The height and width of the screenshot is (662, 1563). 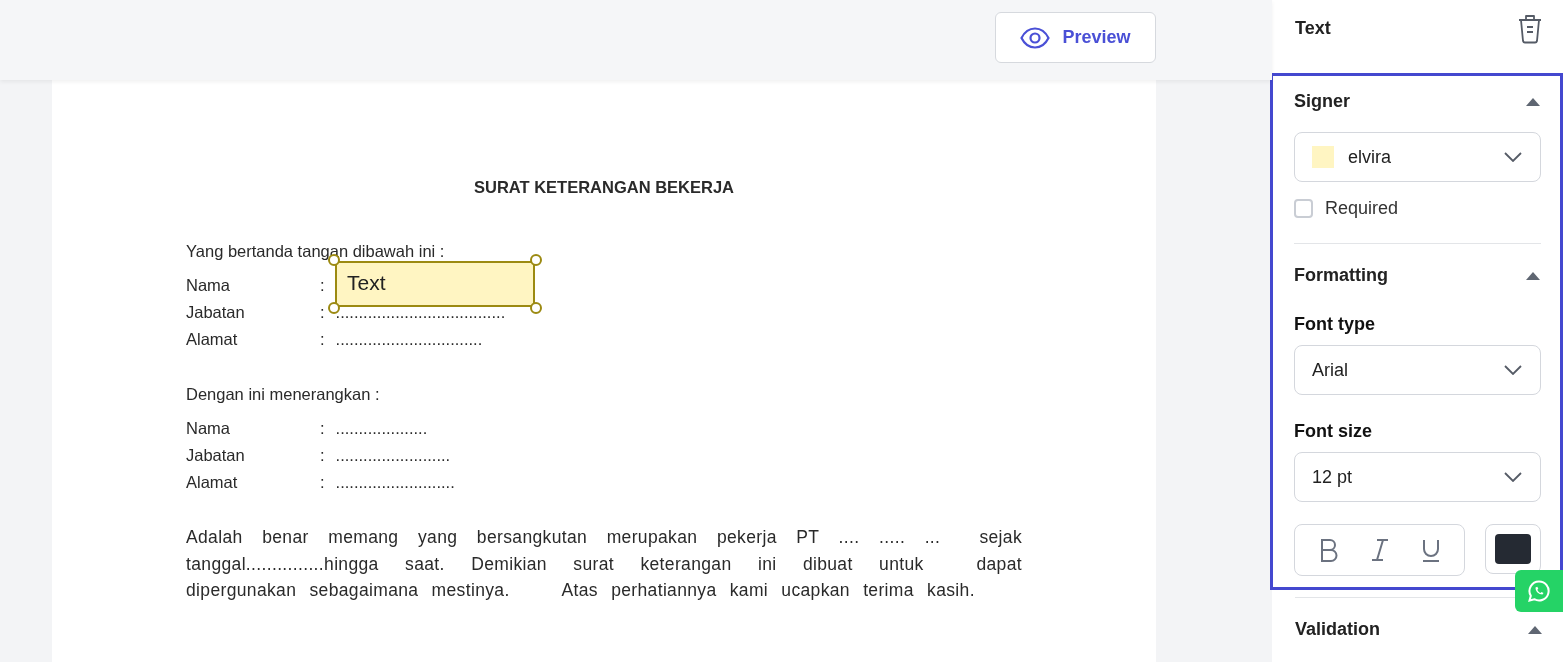 What do you see at coordinates (1430, 550) in the screenshot?
I see `underline-icon` at bounding box center [1430, 550].